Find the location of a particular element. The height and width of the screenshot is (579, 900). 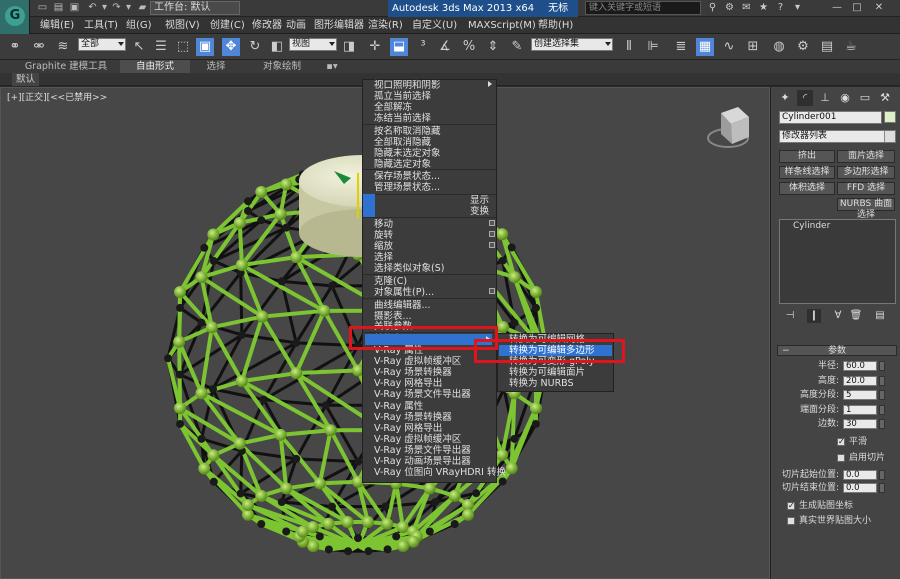

tab-graphite-modeling: Graphite 建模工具 is located at coordinates (66, 66).